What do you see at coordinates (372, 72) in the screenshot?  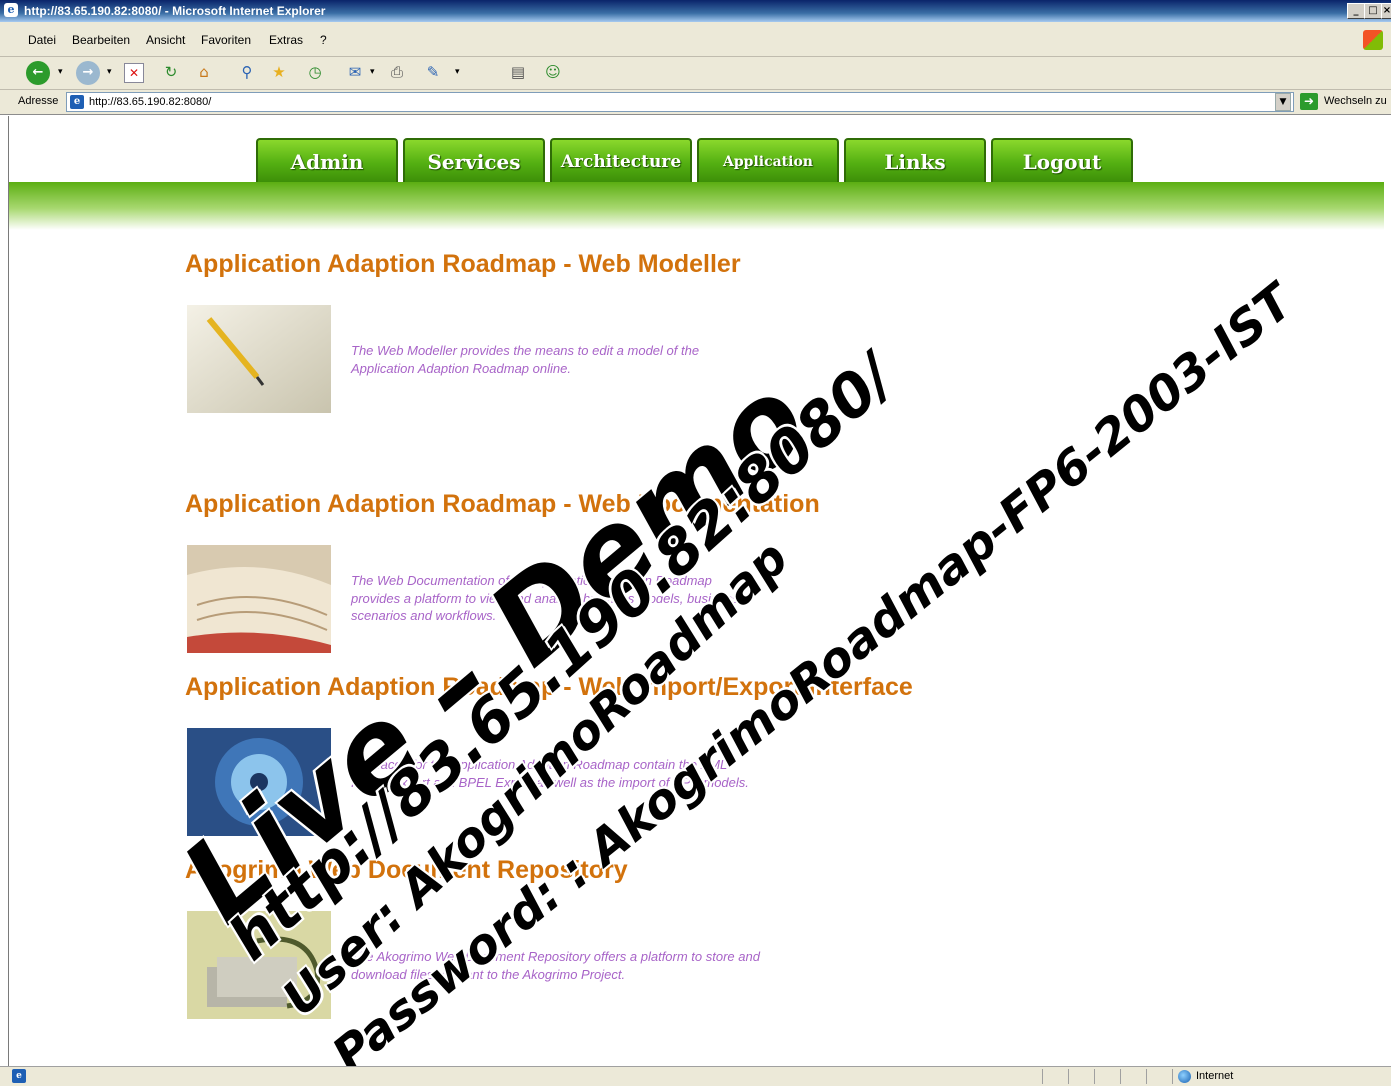 I see `mail-dropdown-icon: ▾` at bounding box center [372, 72].